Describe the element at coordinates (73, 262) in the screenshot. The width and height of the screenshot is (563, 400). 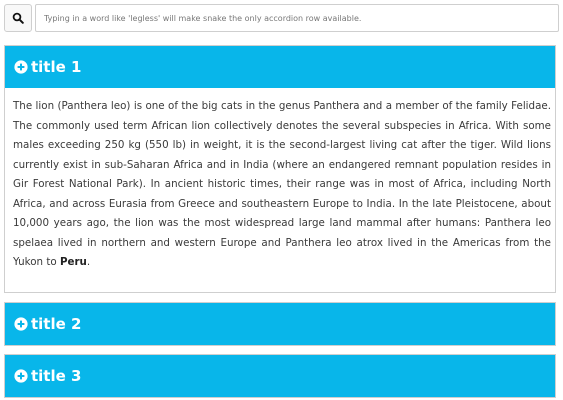
I see `accordion-body-bold-link: Peru` at that location.